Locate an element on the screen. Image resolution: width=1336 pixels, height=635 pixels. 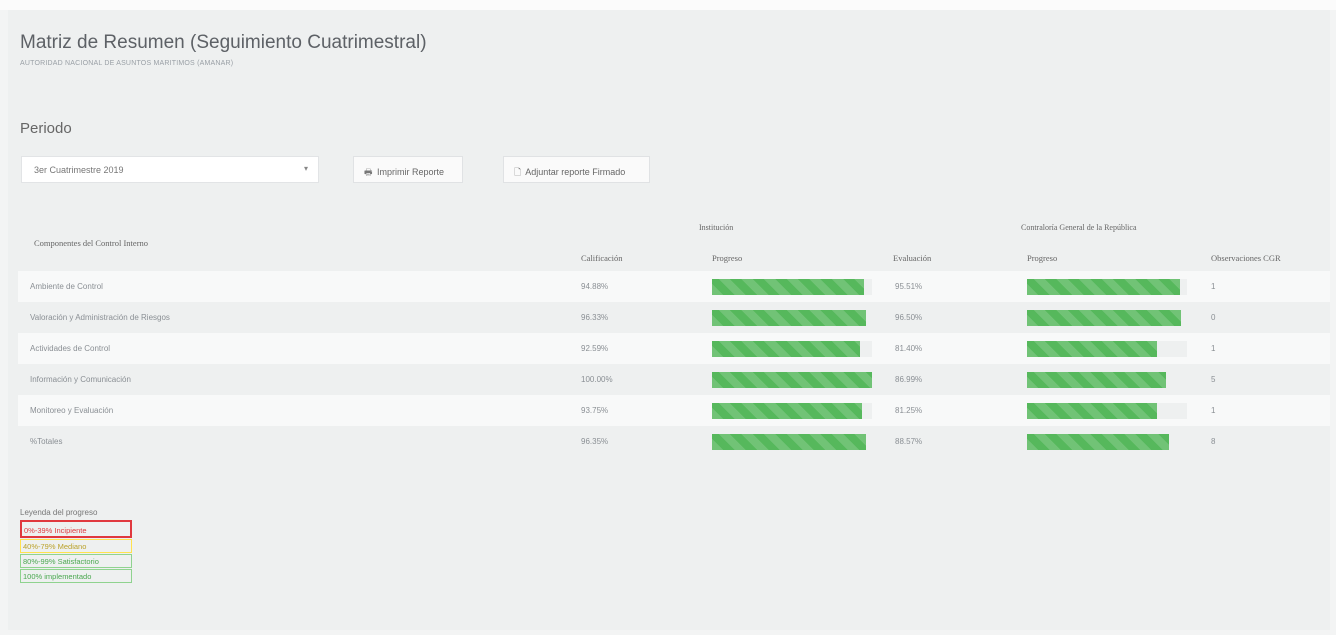
header-calificacion: Calificación is located at coordinates (602, 258).